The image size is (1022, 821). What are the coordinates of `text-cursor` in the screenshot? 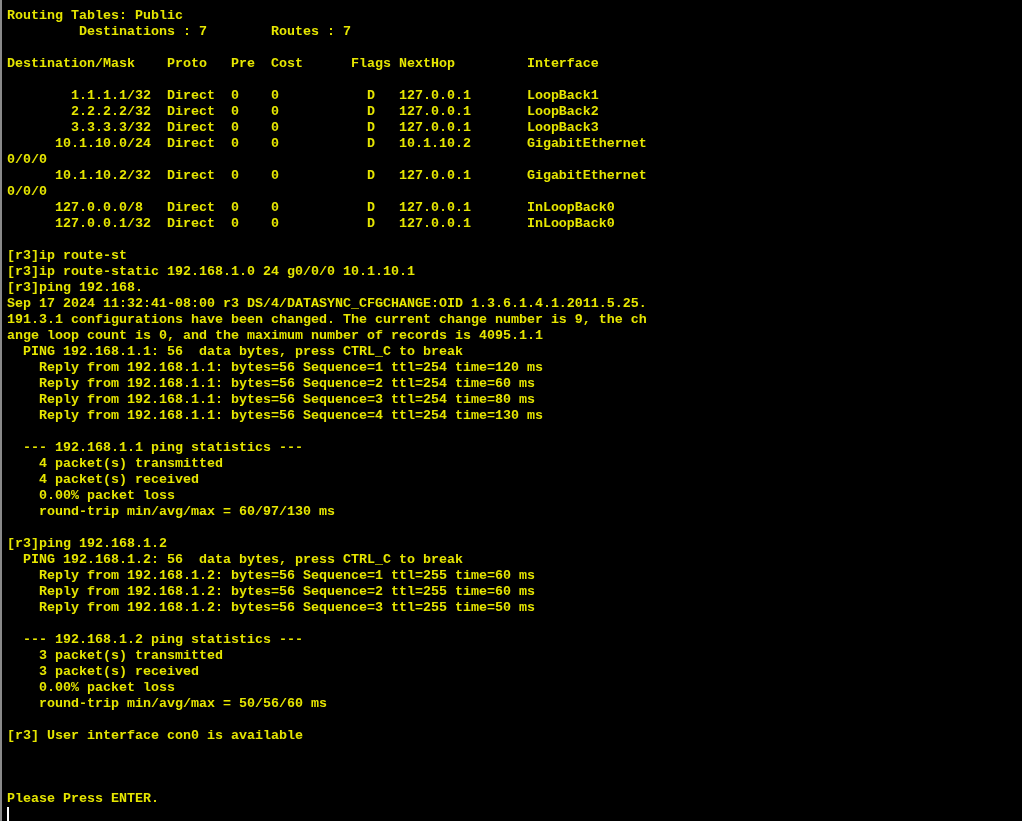 It's located at (8, 814).